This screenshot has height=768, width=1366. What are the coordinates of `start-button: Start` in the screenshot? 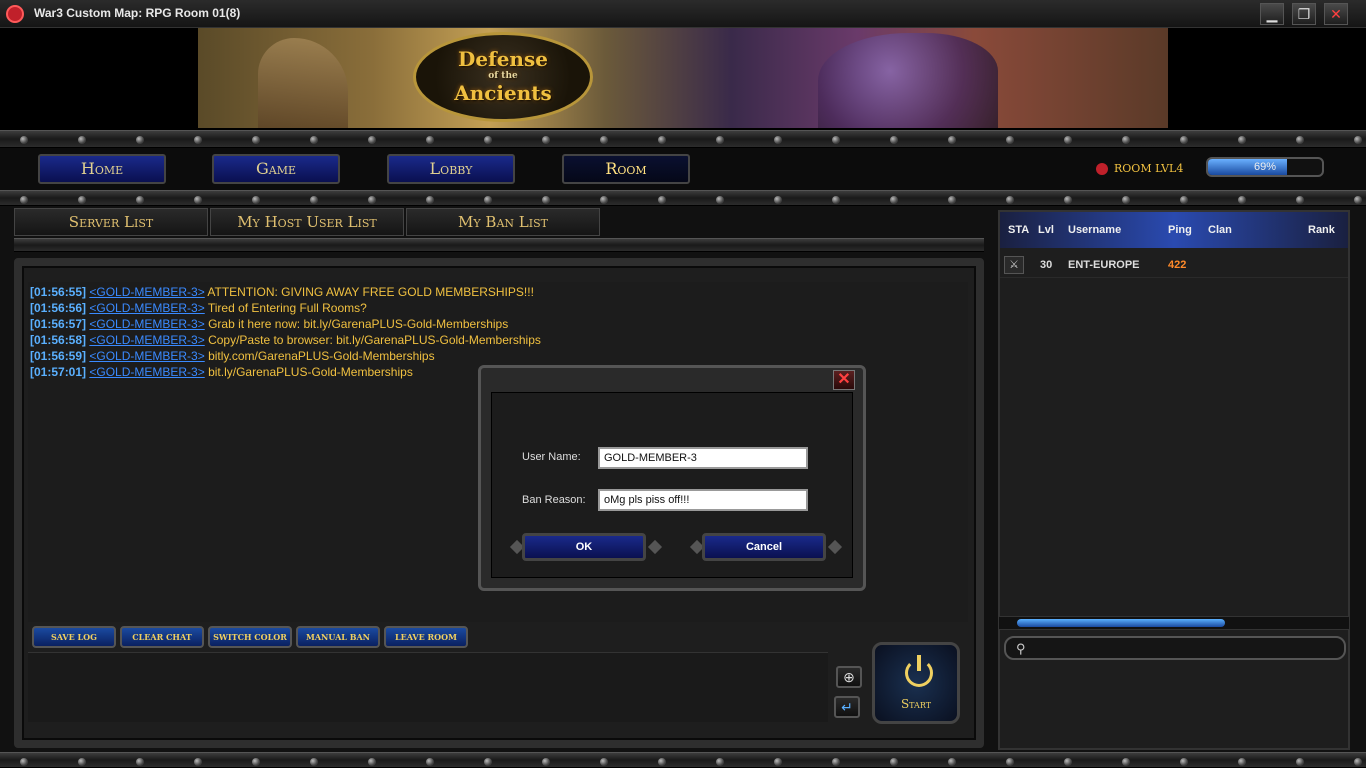 It's located at (916, 683).